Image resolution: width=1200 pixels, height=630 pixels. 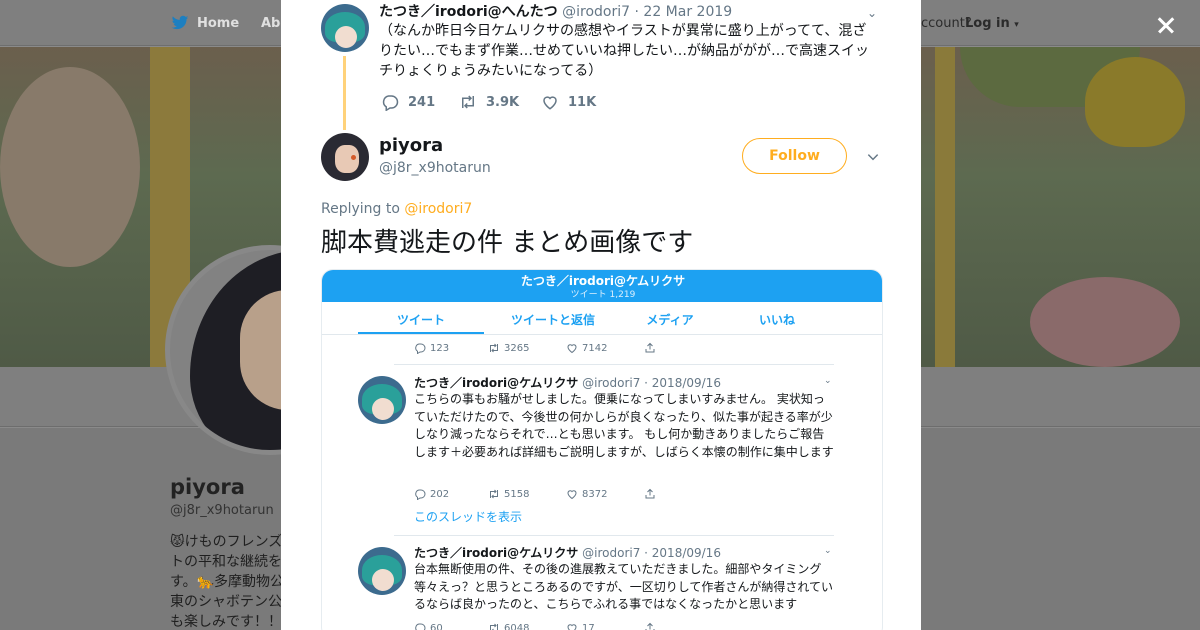 I want to click on image-reply-count: 123, so click(x=440, y=348).